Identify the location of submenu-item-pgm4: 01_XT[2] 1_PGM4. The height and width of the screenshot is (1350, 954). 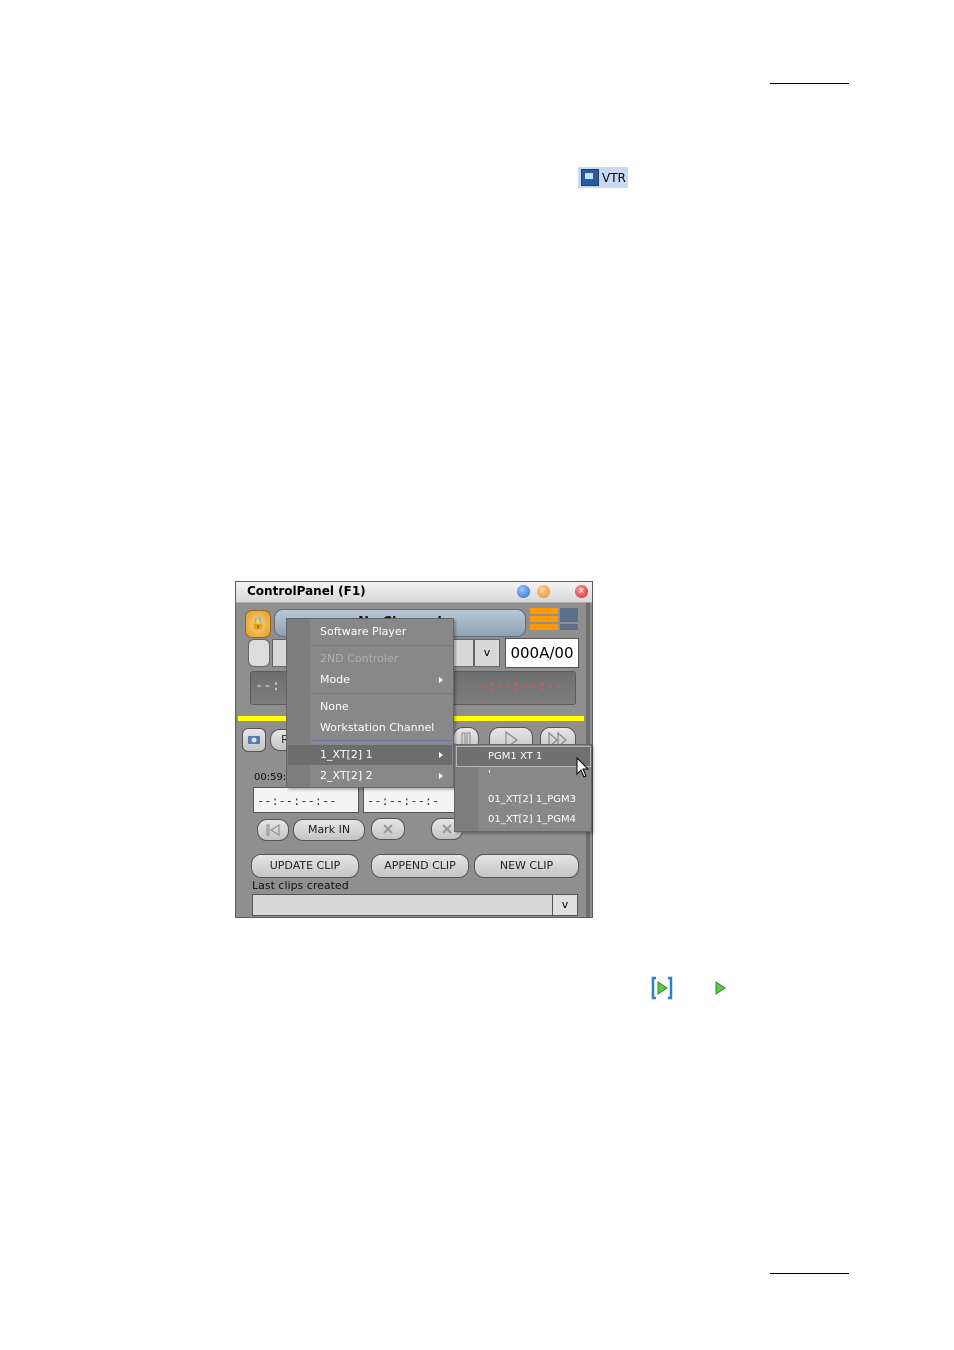
(532, 819).